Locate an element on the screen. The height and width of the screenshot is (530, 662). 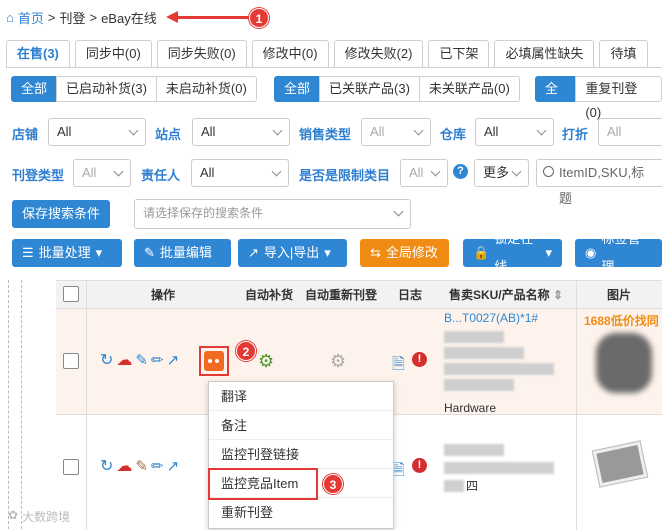
tab-syncing: 同步中(0) is located at coordinates (113, 53).